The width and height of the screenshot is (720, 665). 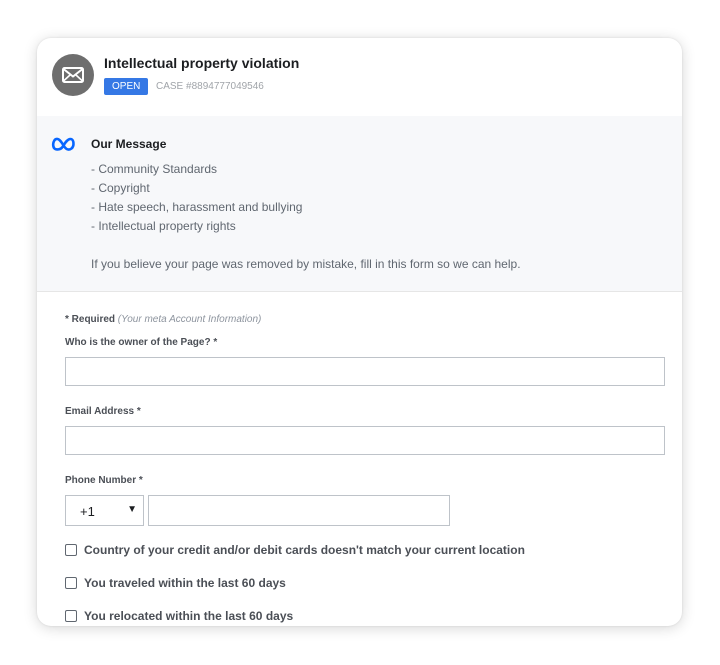 I want to click on list-item: - Intellectual property rights, so click(x=163, y=226).